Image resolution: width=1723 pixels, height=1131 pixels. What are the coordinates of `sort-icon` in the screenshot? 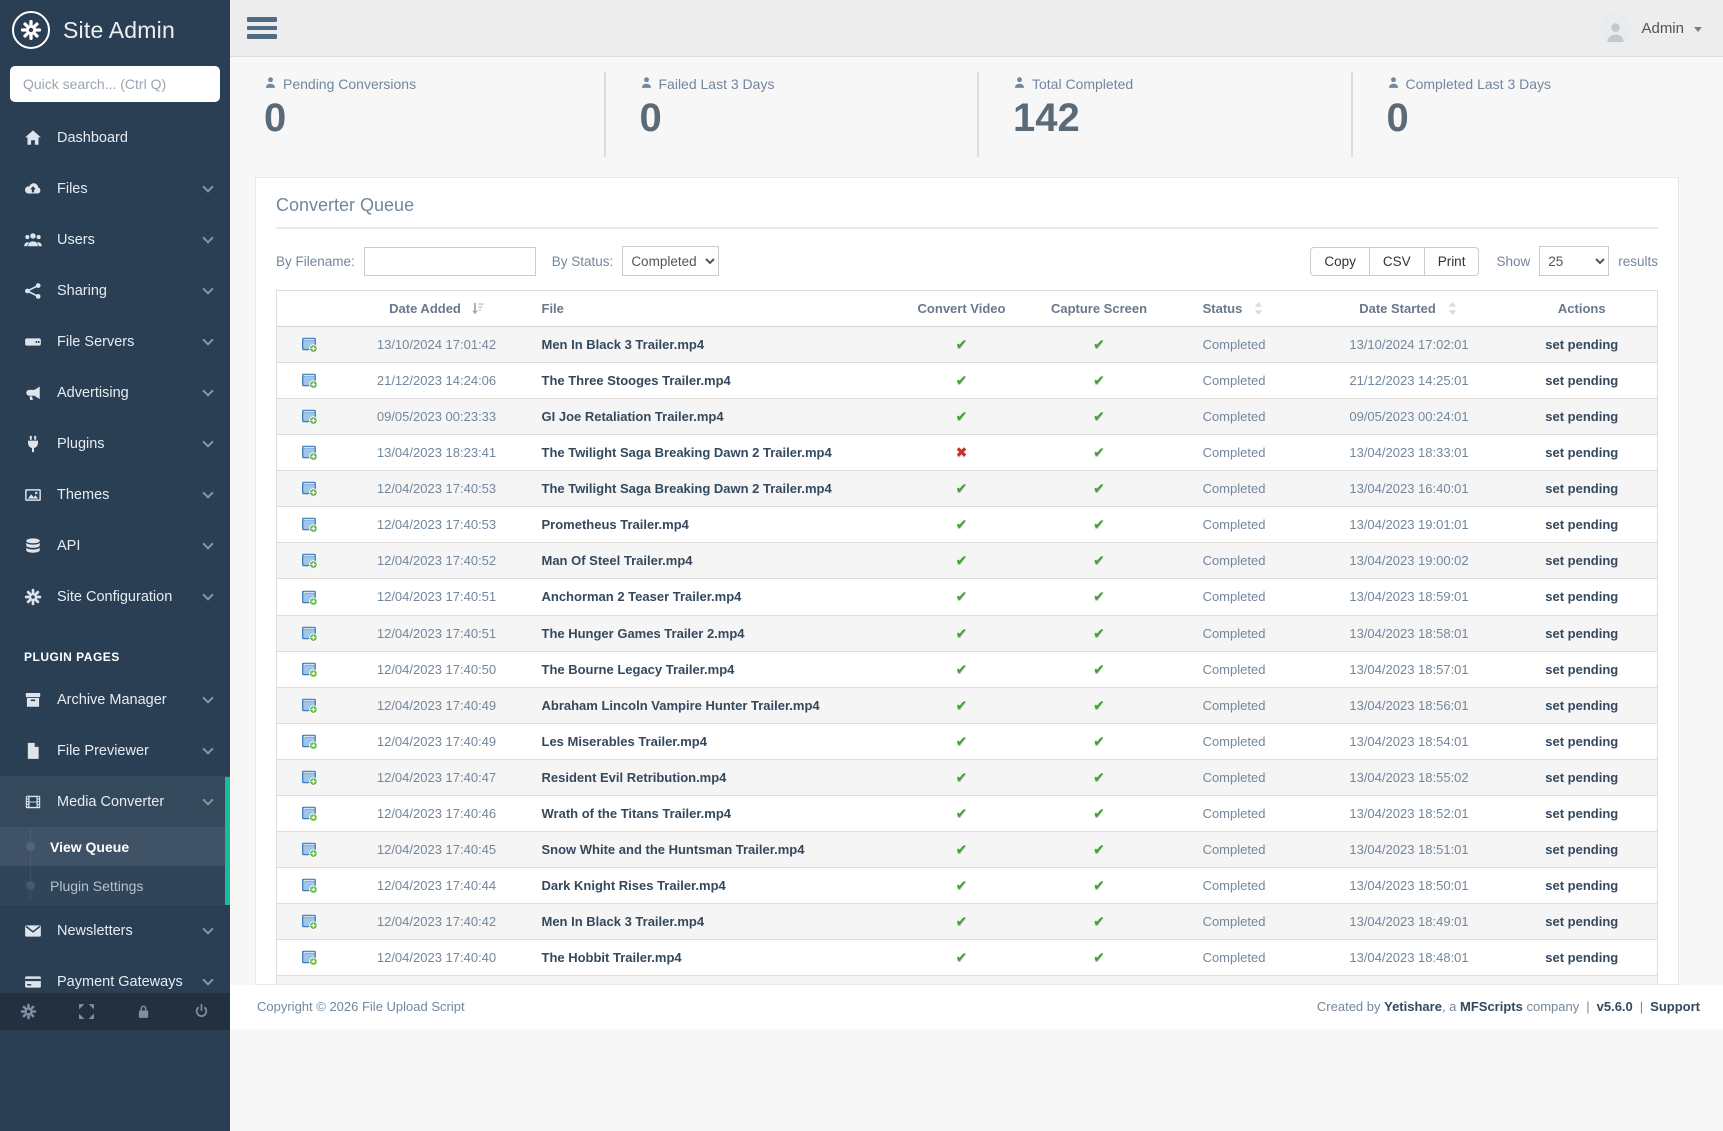 It's located at (1452, 308).